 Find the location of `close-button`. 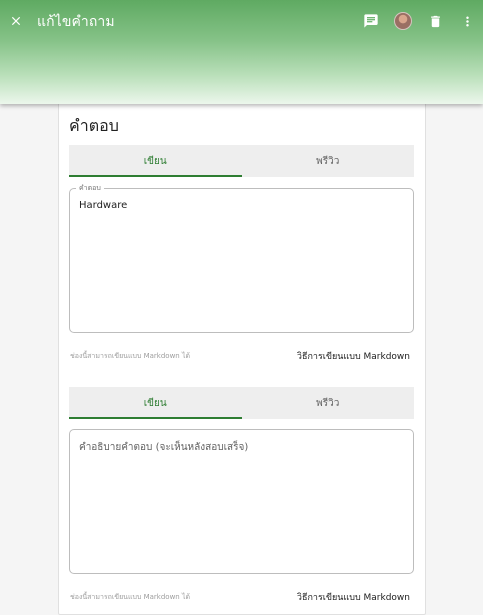

close-button is located at coordinates (16, 21).